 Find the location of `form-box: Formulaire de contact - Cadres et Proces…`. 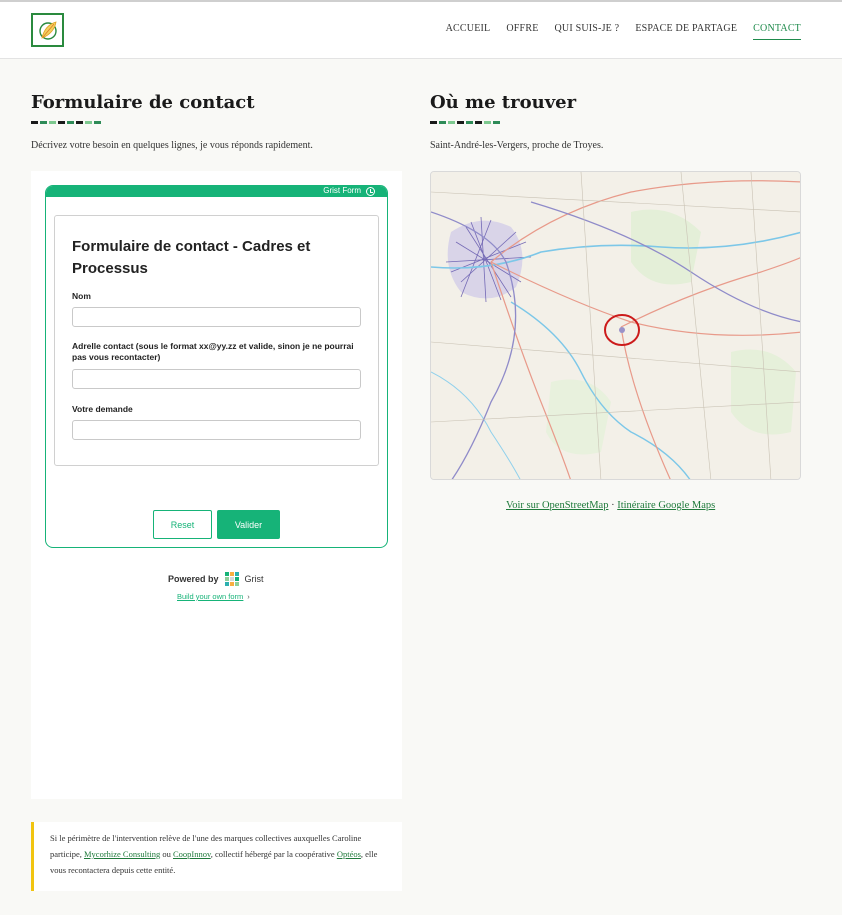

form-box: Formulaire de contact - Cadres et Proces… is located at coordinates (216, 340).